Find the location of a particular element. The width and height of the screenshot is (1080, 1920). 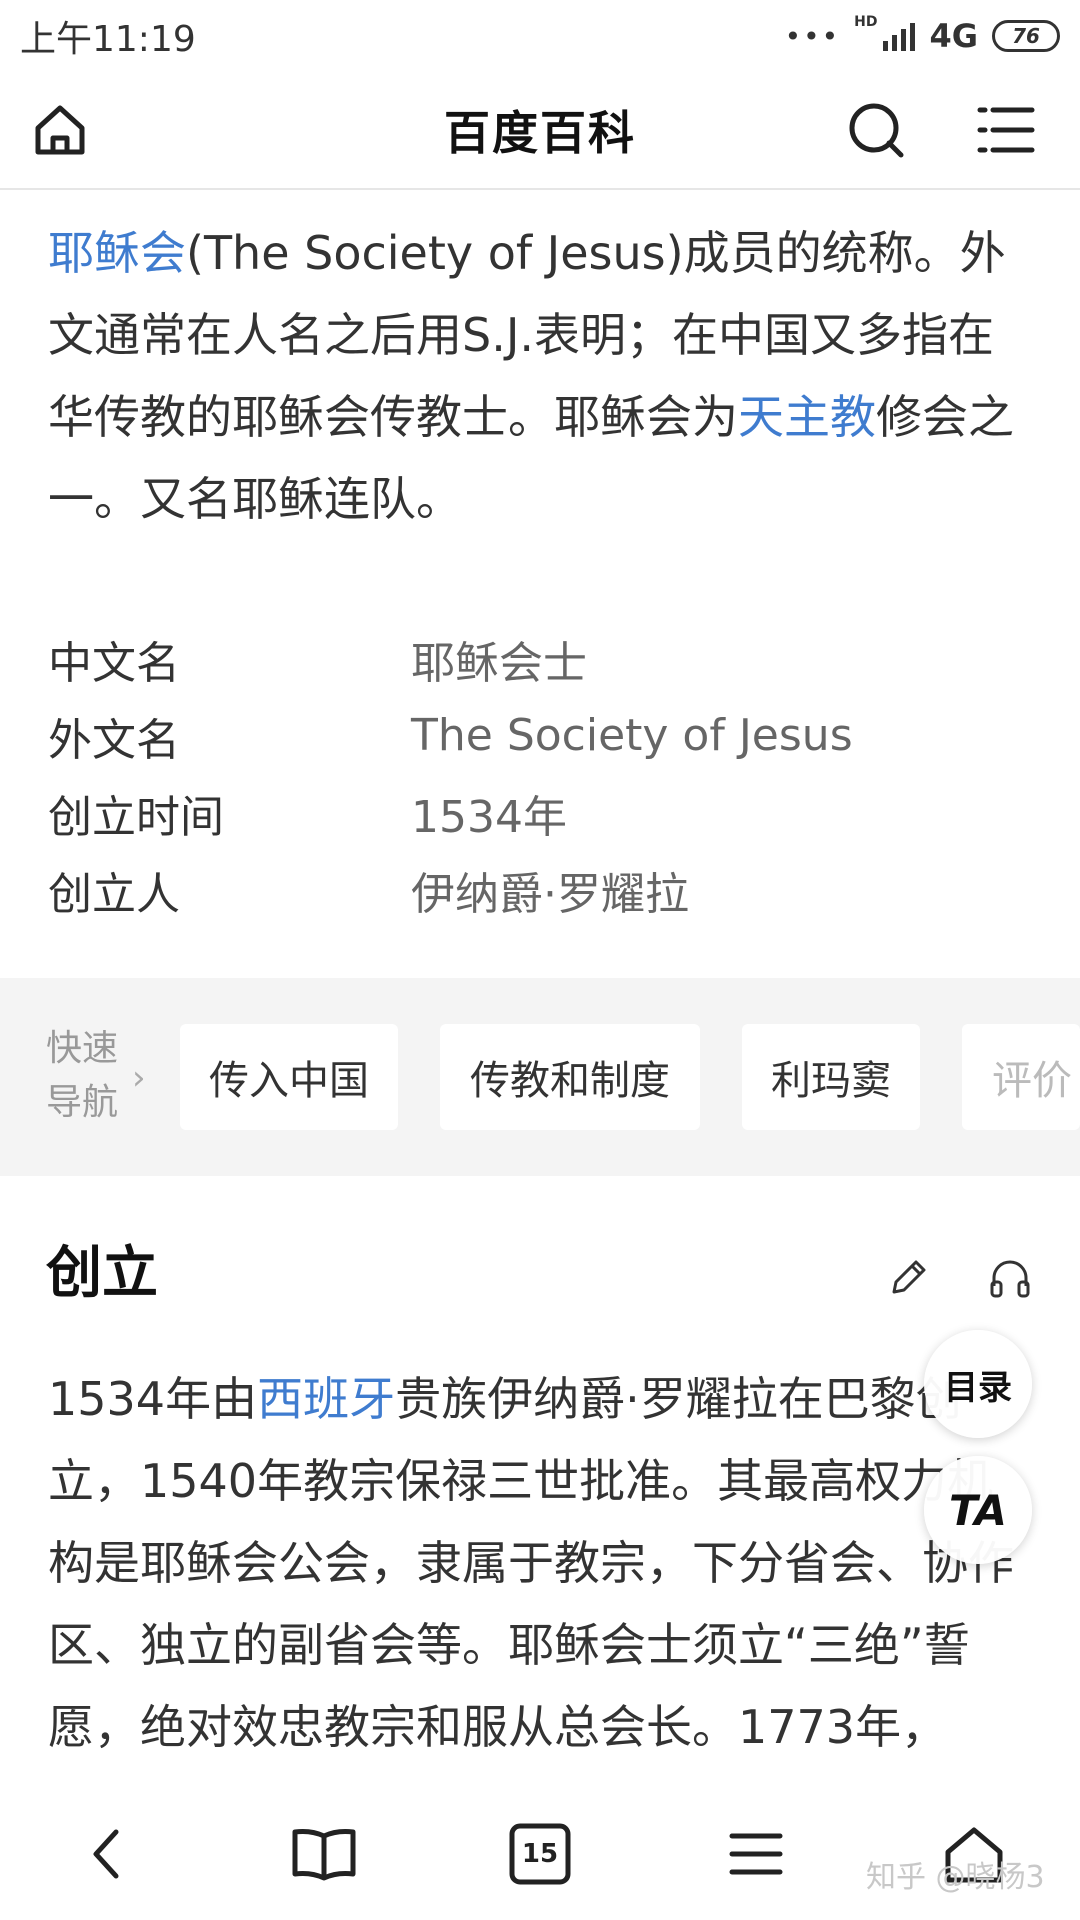

link-spain: 西班牙 is located at coordinates (326, 1399).